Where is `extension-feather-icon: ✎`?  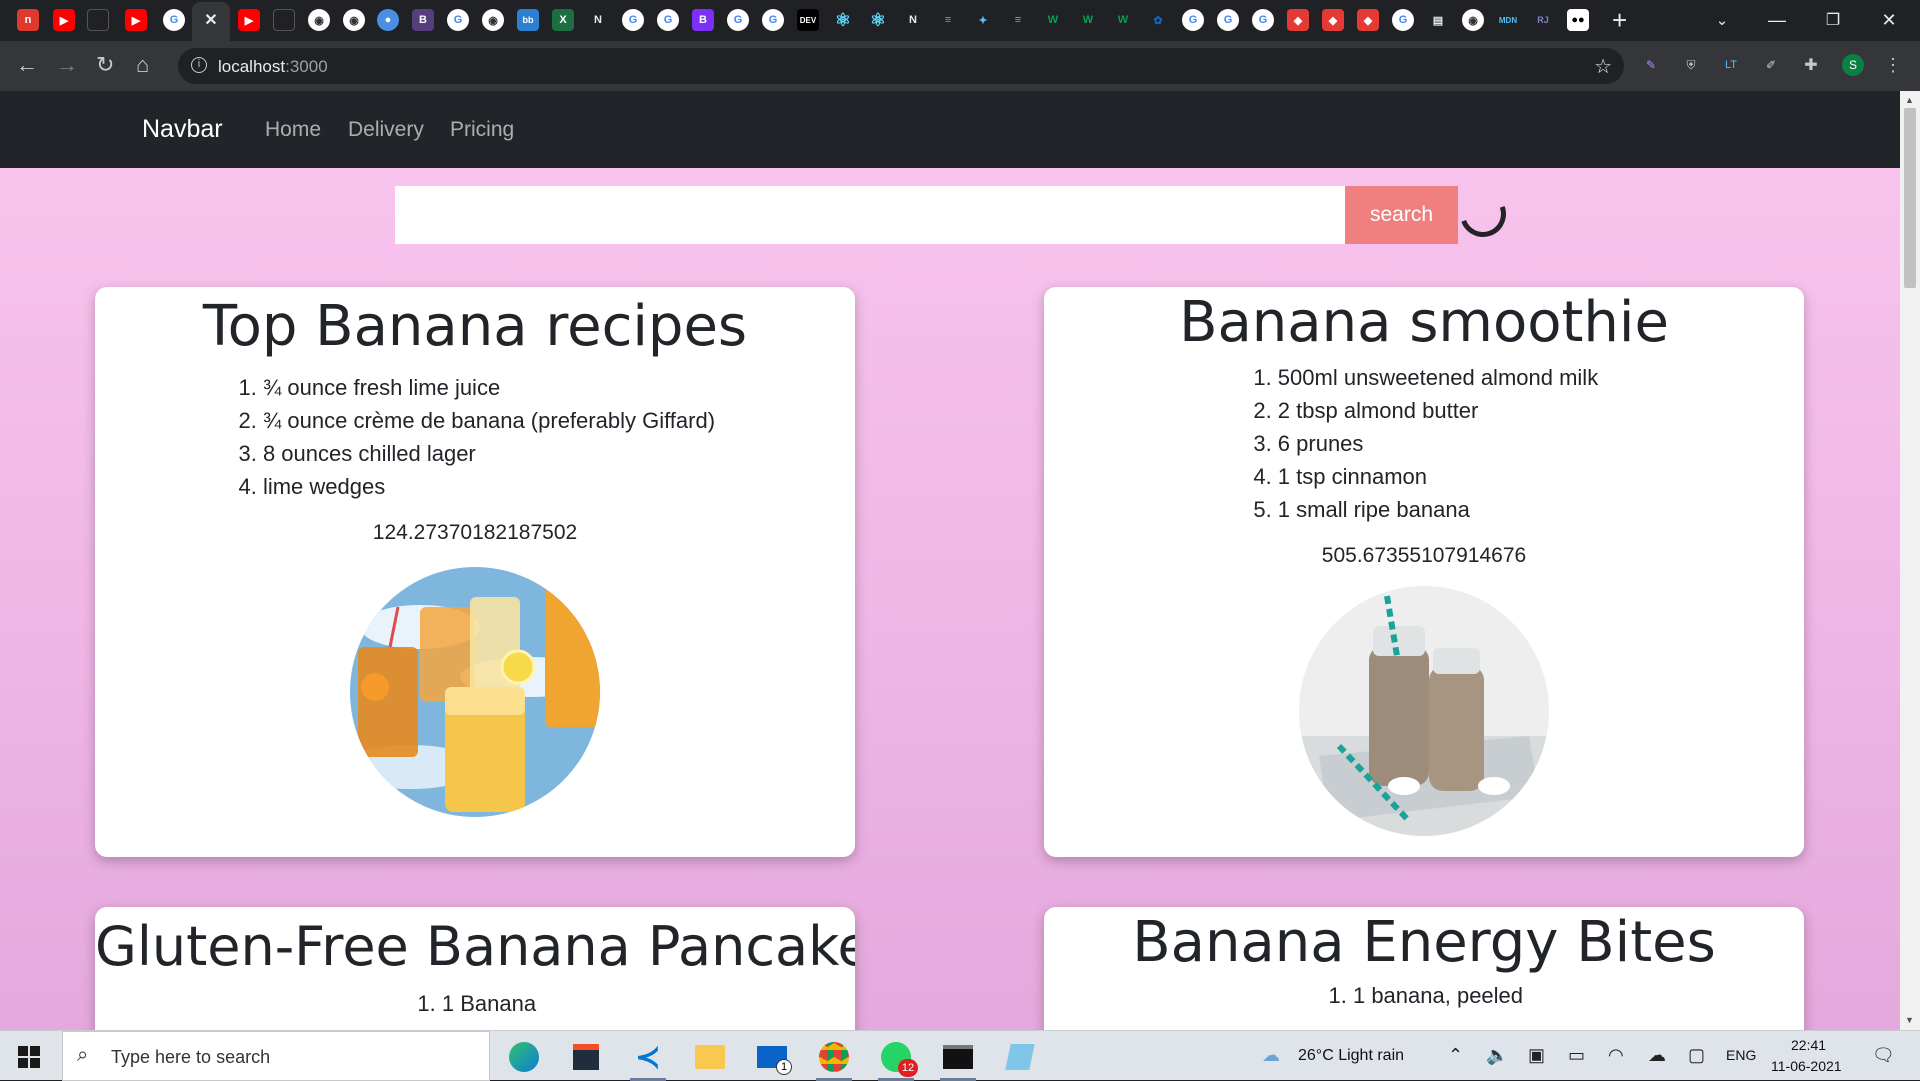 extension-feather-icon: ✎ is located at coordinates (1651, 65).